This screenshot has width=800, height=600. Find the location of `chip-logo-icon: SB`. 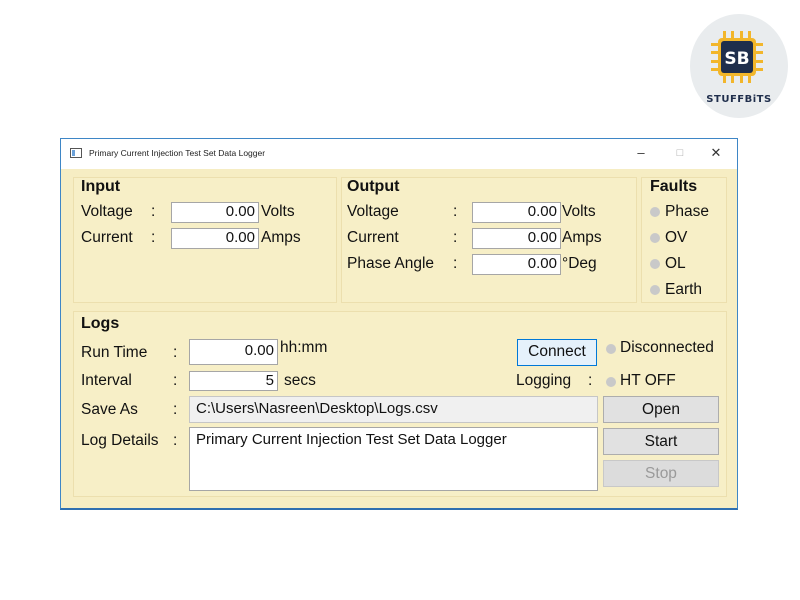

chip-logo-icon: SB is located at coordinates (737, 57).